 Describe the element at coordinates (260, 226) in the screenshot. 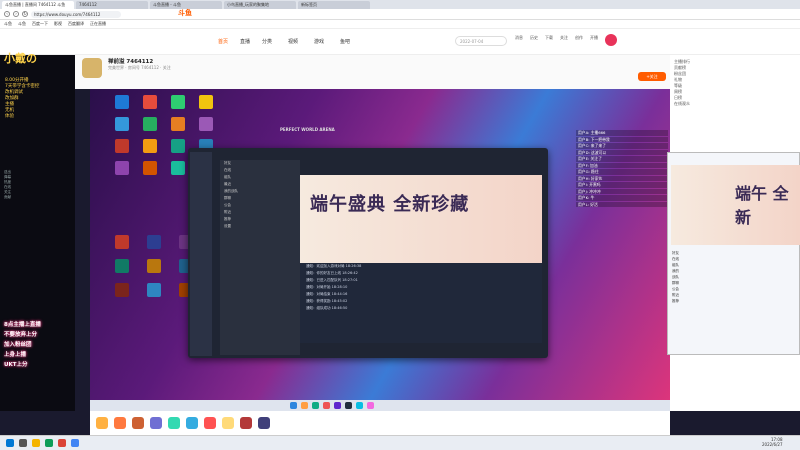

I see `list-item: 设置` at that location.